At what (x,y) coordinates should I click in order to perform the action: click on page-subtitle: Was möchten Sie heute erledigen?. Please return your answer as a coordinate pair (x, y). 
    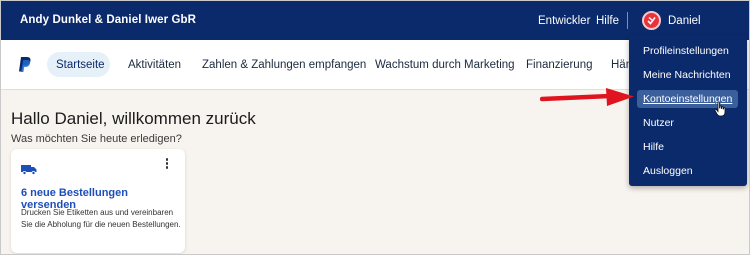
    Looking at the image, I should click on (96, 139).